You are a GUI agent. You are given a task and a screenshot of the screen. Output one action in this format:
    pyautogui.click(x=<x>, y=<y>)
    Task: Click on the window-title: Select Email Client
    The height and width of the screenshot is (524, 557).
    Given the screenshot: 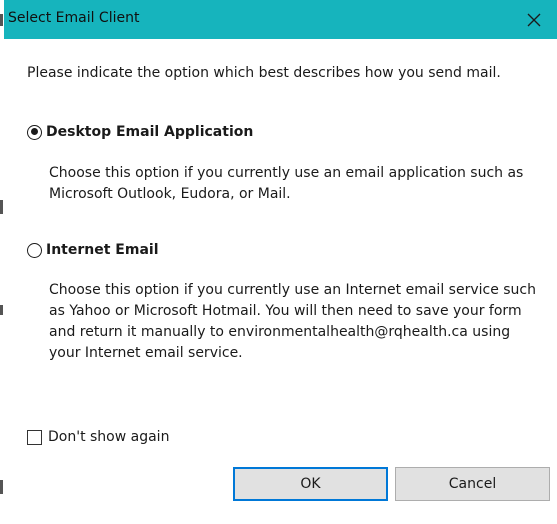 What is the action you would take?
    pyautogui.click(x=74, y=18)
    